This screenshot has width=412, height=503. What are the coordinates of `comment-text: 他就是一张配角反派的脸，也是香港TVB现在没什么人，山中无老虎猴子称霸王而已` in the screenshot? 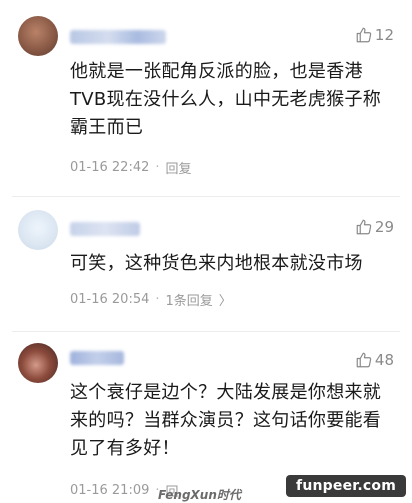 It's located at (226, 99).